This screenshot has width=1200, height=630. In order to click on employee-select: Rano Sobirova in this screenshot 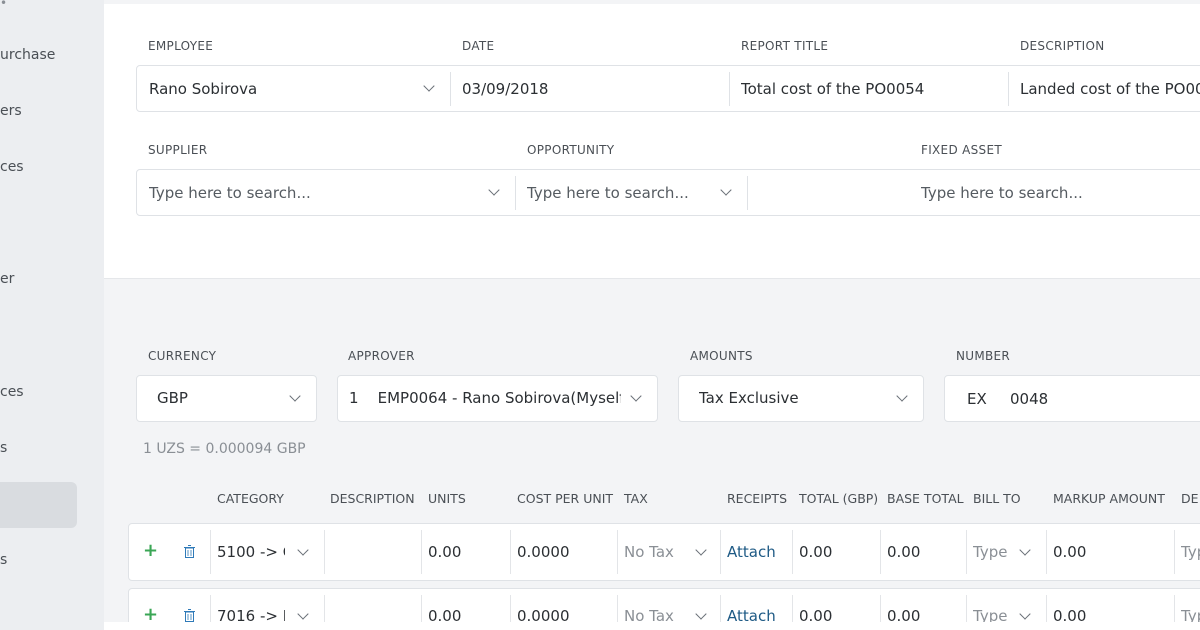, I will do `click(279, 89)`.